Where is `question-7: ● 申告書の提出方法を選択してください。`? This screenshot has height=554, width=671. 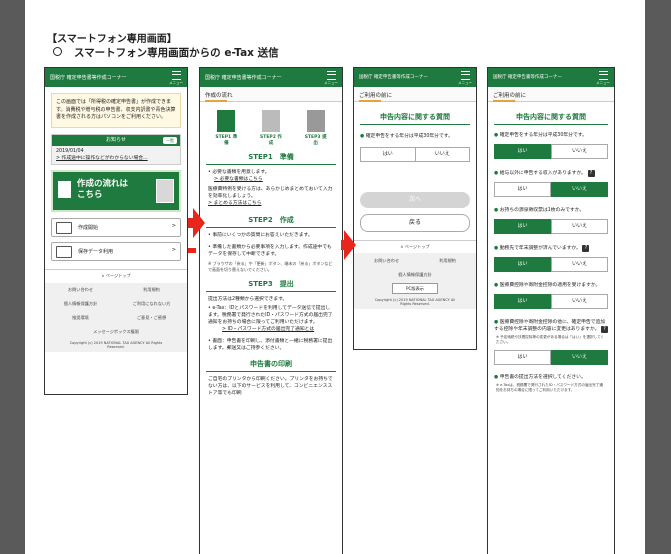
question-7: ● 申告書の提出方法を選択してください。 is located at coordinates (540, 377).